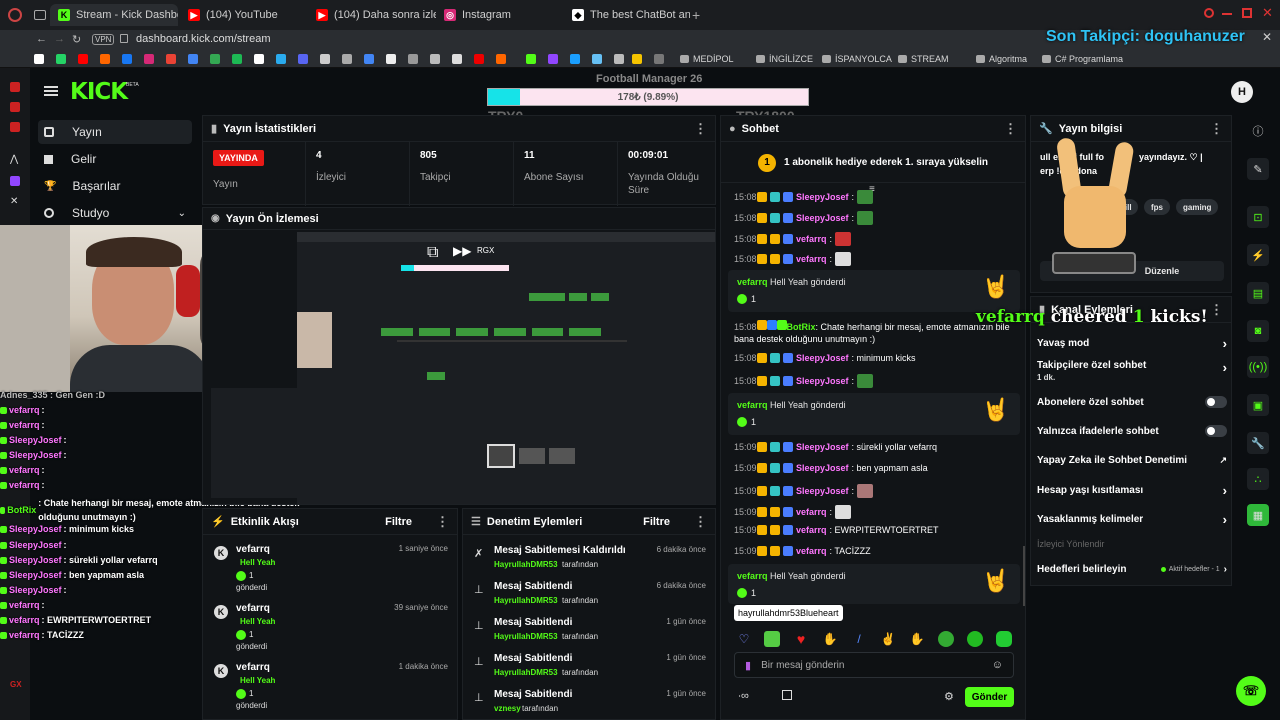  What do you see at coordinates (99, 92) in the screenshot?
I see `kick-logo: KICK` at bounding box center [99, 92].